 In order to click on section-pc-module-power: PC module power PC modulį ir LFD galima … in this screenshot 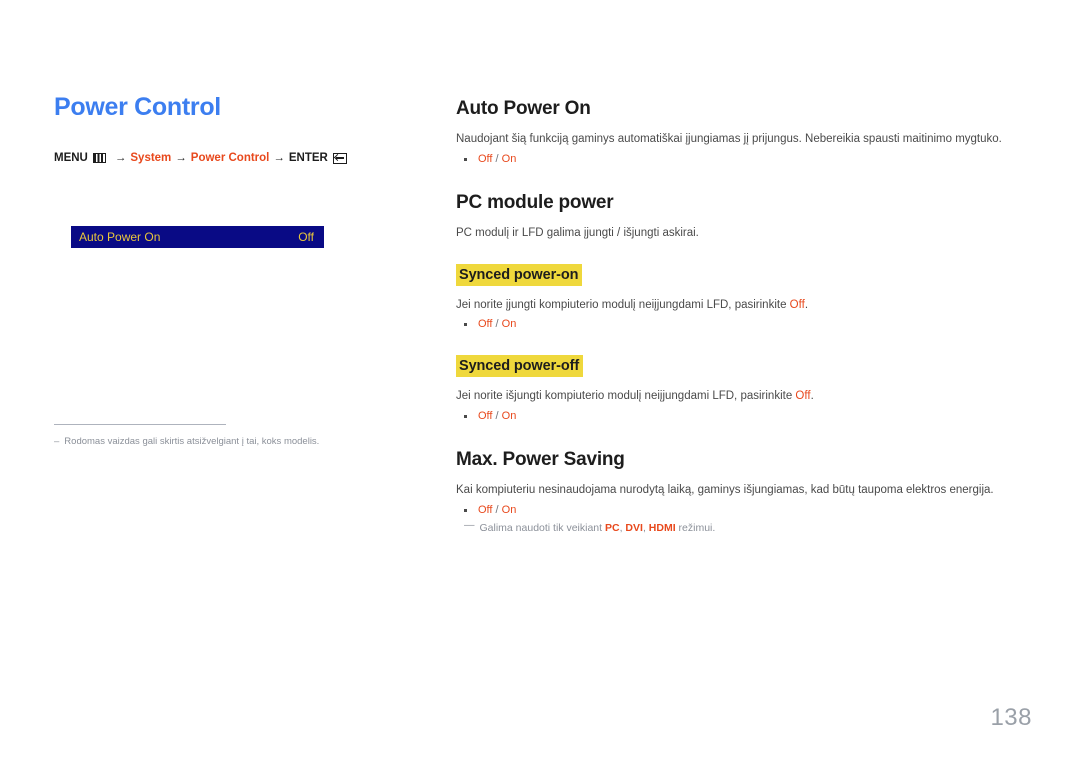, I will do `click(736, 217)`.